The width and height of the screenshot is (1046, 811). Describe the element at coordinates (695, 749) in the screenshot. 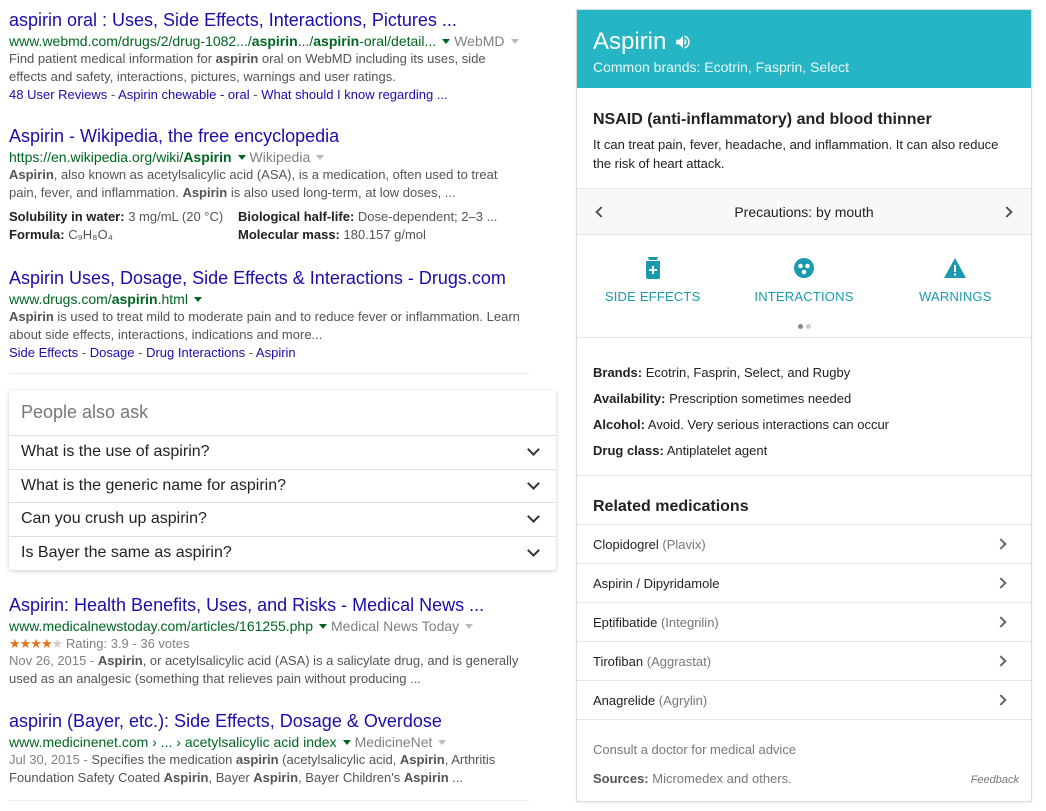

I see `consult-note: Consult a doctor for medical advice` at that location.